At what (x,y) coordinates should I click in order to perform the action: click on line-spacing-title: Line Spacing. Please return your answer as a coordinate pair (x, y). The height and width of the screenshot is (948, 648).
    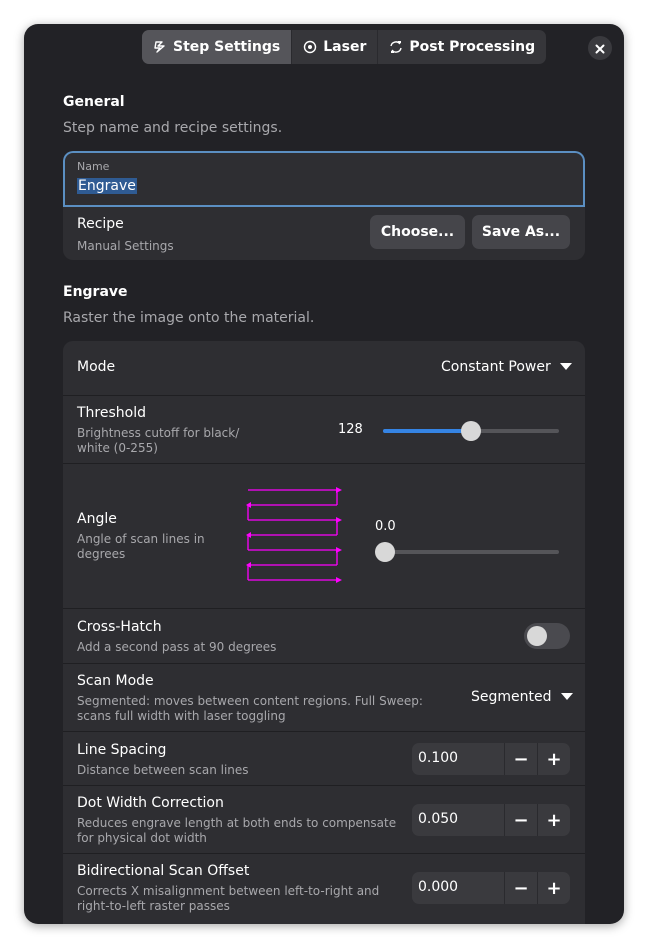
    Looking at the image, I should click on (122, 750).